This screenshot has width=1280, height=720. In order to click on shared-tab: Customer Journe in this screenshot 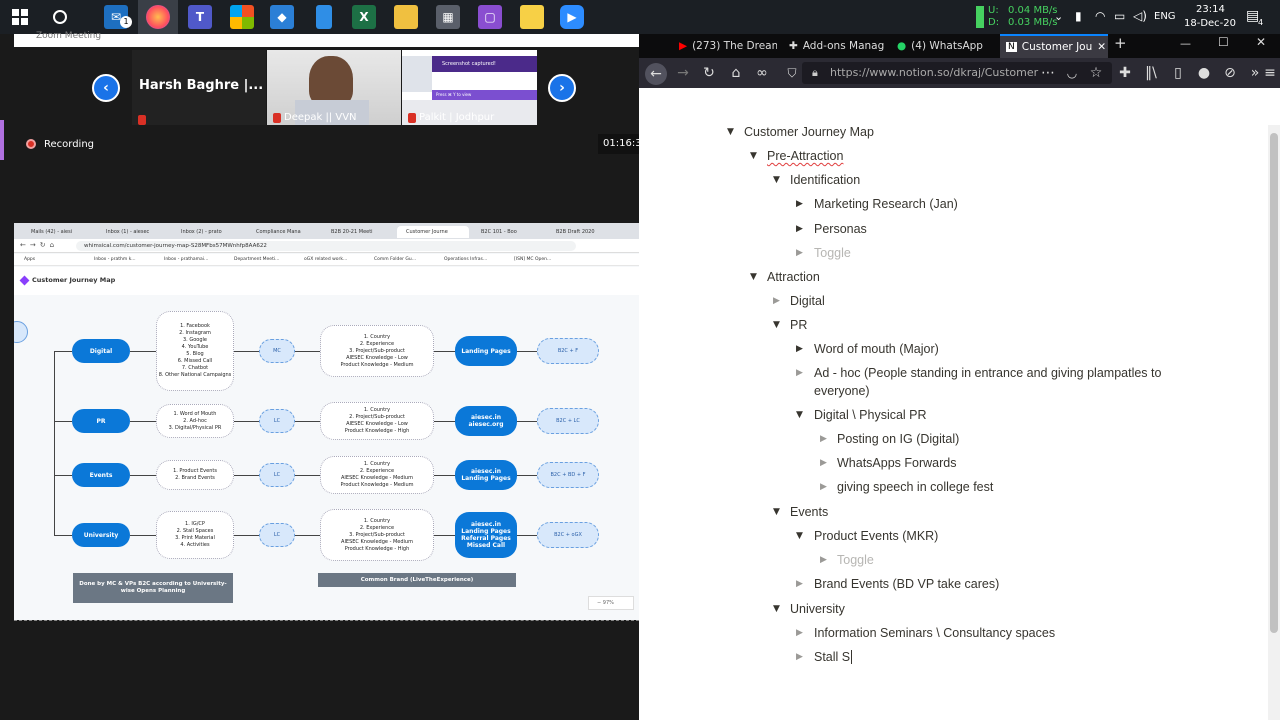, I will do `click(433, 232)`.